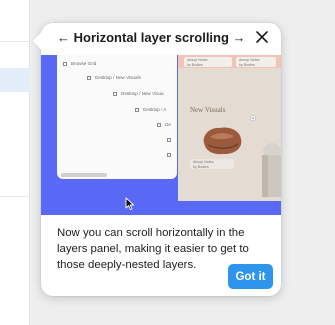  Describe the element at coordinates (250, 276) in the screenshot. I see `got-it-button: Got it` at that location.